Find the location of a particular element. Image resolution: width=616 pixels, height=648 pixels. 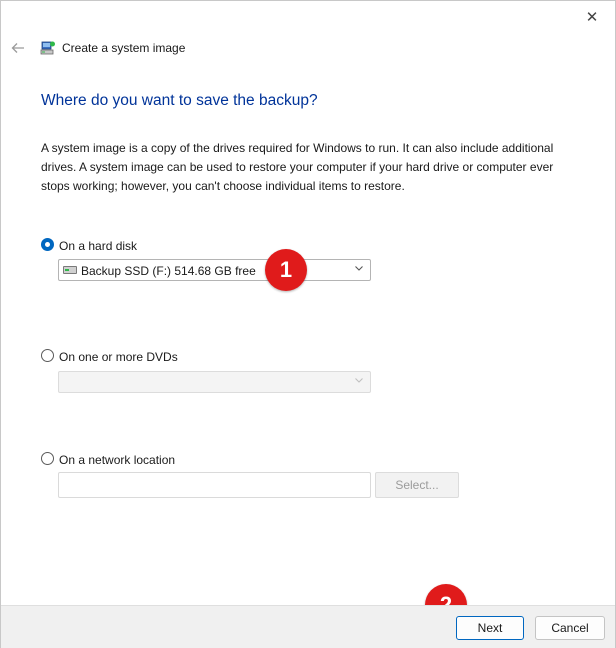

network-label: On a network location is located at coordinates (117, 460).